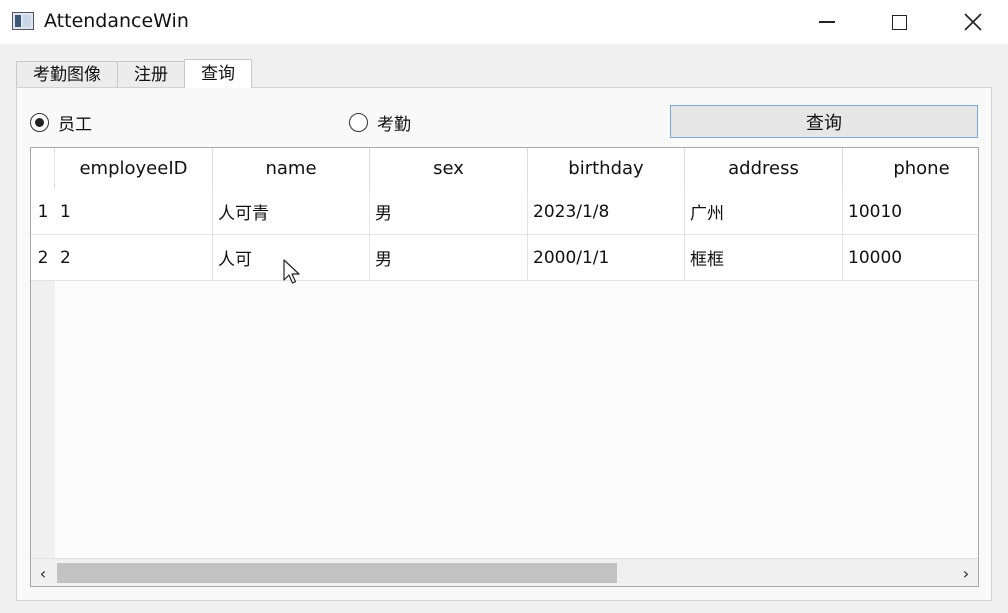  Describe the element at coordinates (764, 168) in the screenshot. I see `column-header-address: address` at that location.